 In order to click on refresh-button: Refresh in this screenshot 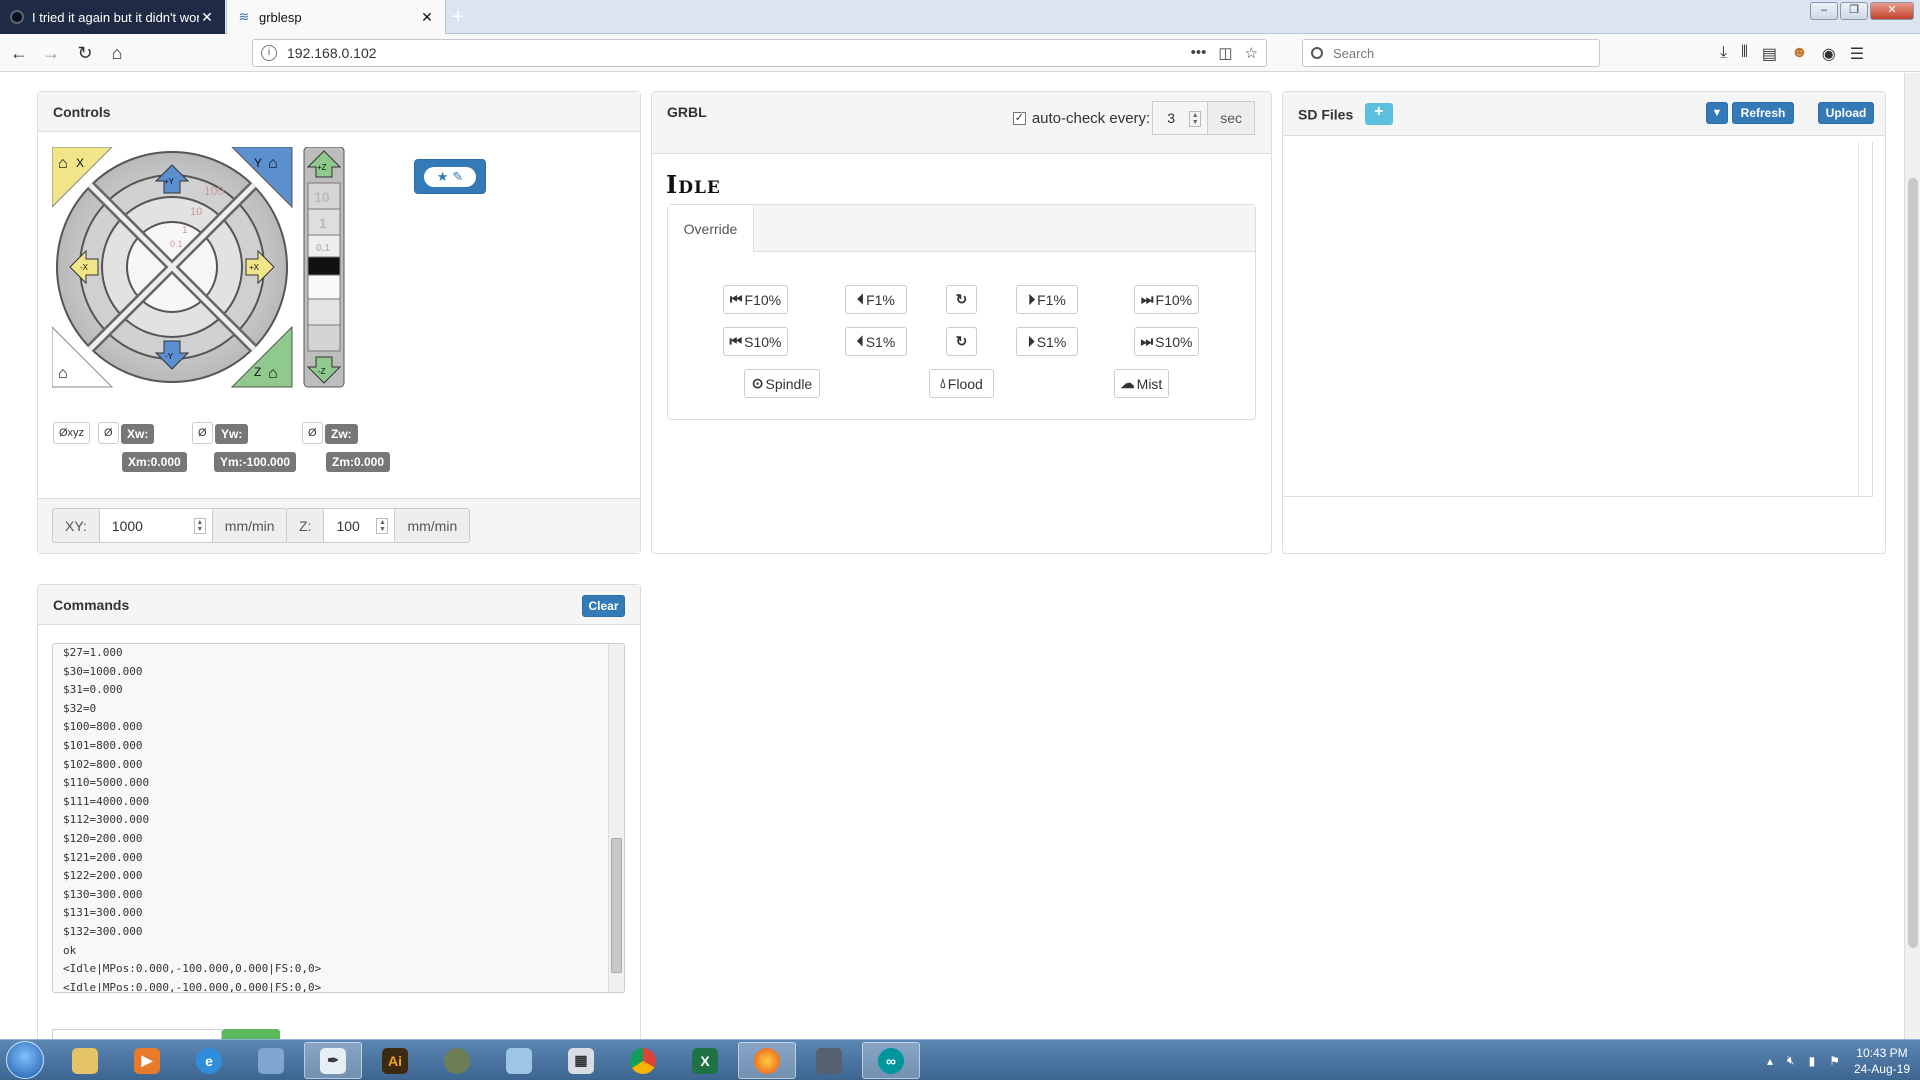, I will do `click(1763, 113)`.